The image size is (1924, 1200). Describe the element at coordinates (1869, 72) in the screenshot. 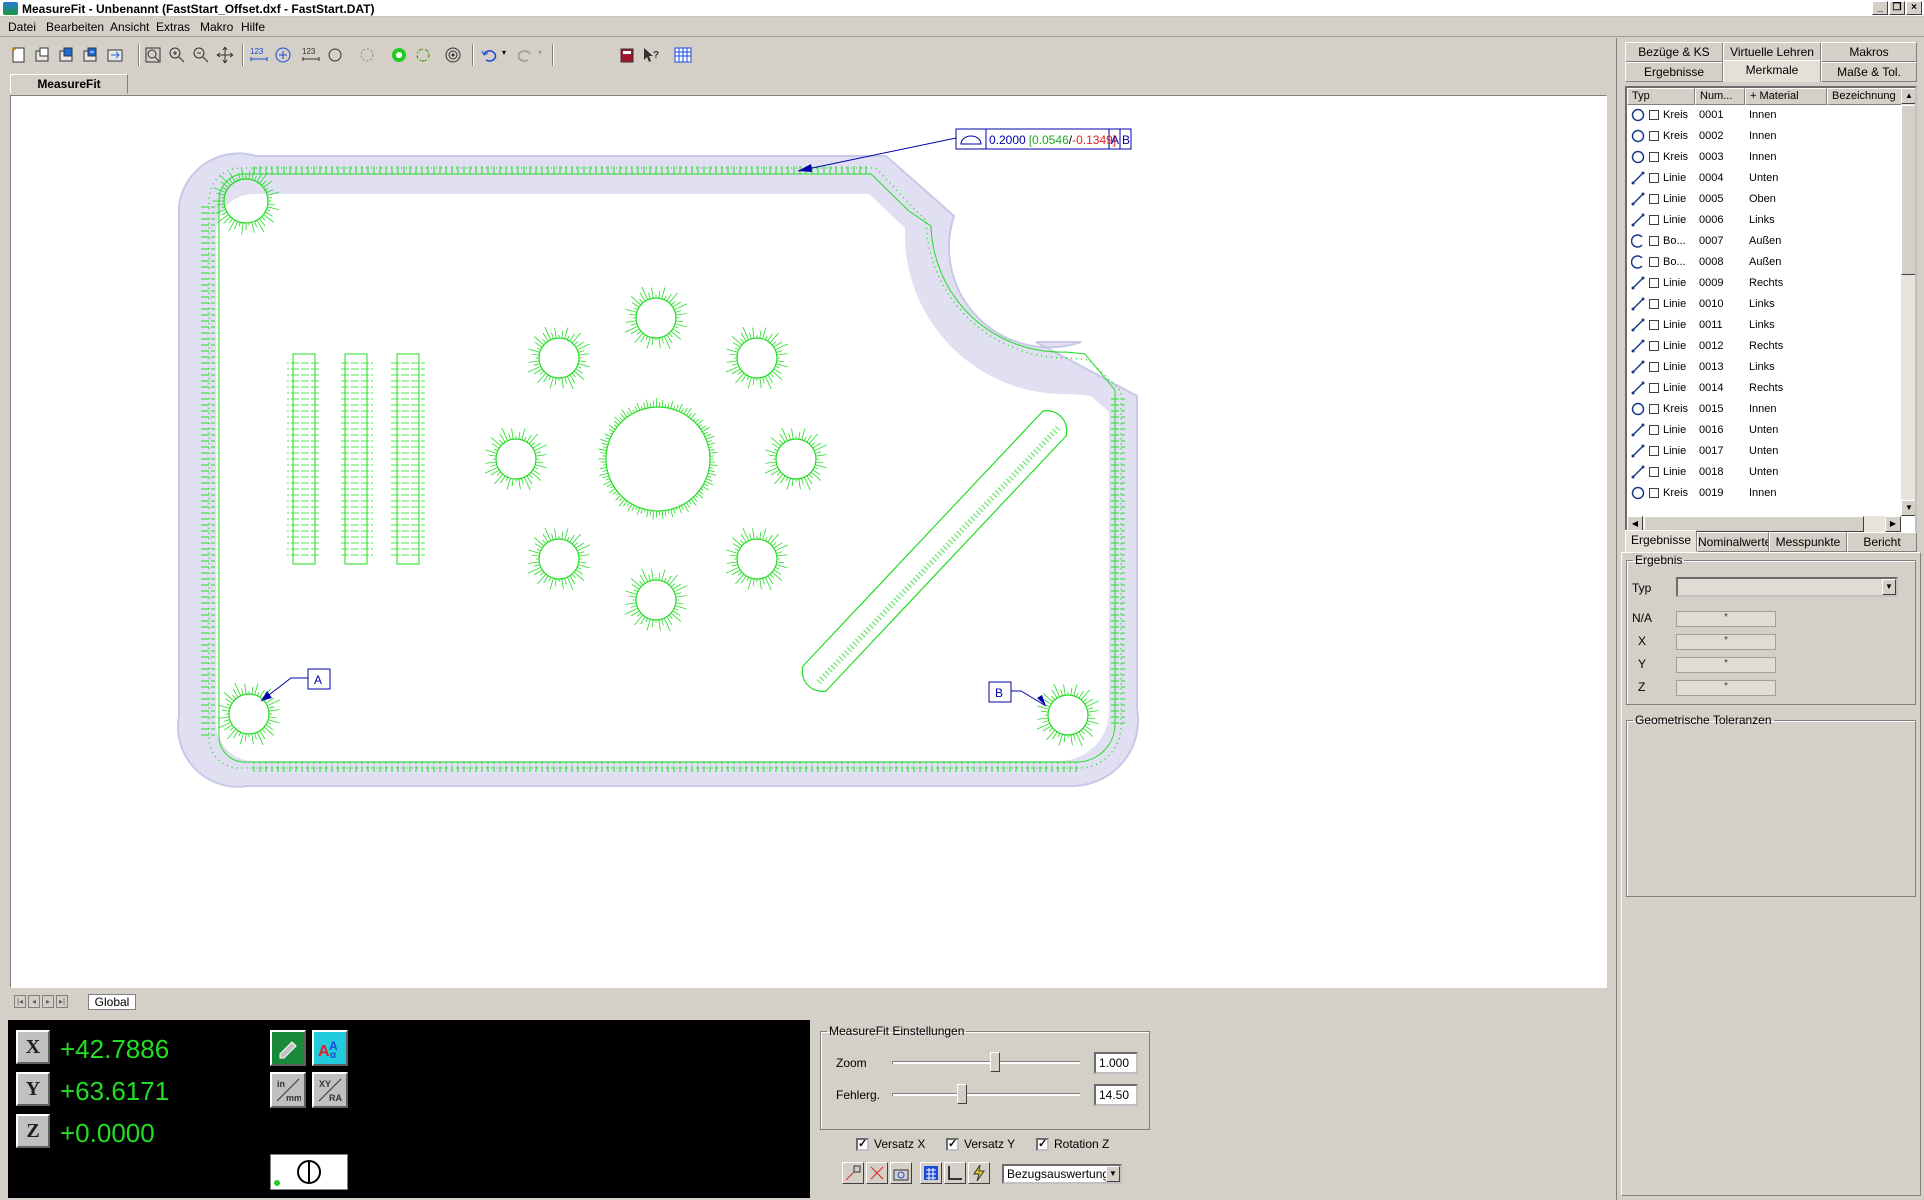

I see `tab-masse-tol: Maße & Tol.` at that location.